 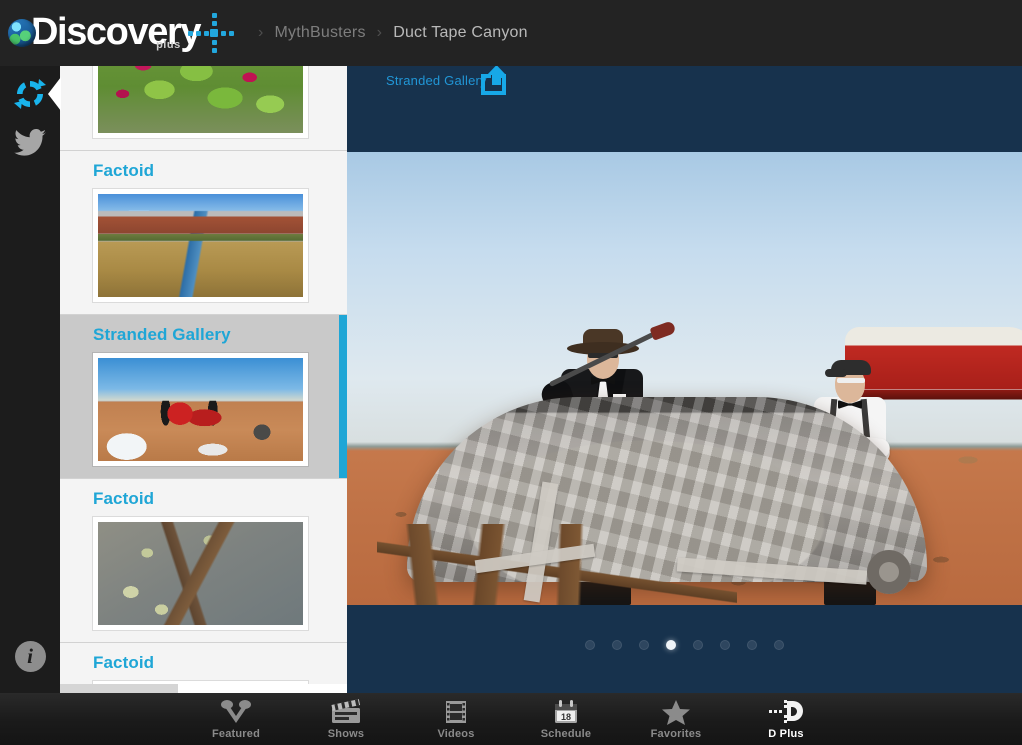 What do you see at coordinates (162, 334) in the screenshot?
I see `list-item-title: Stranded Gallery` at bounding box center [162, 334].